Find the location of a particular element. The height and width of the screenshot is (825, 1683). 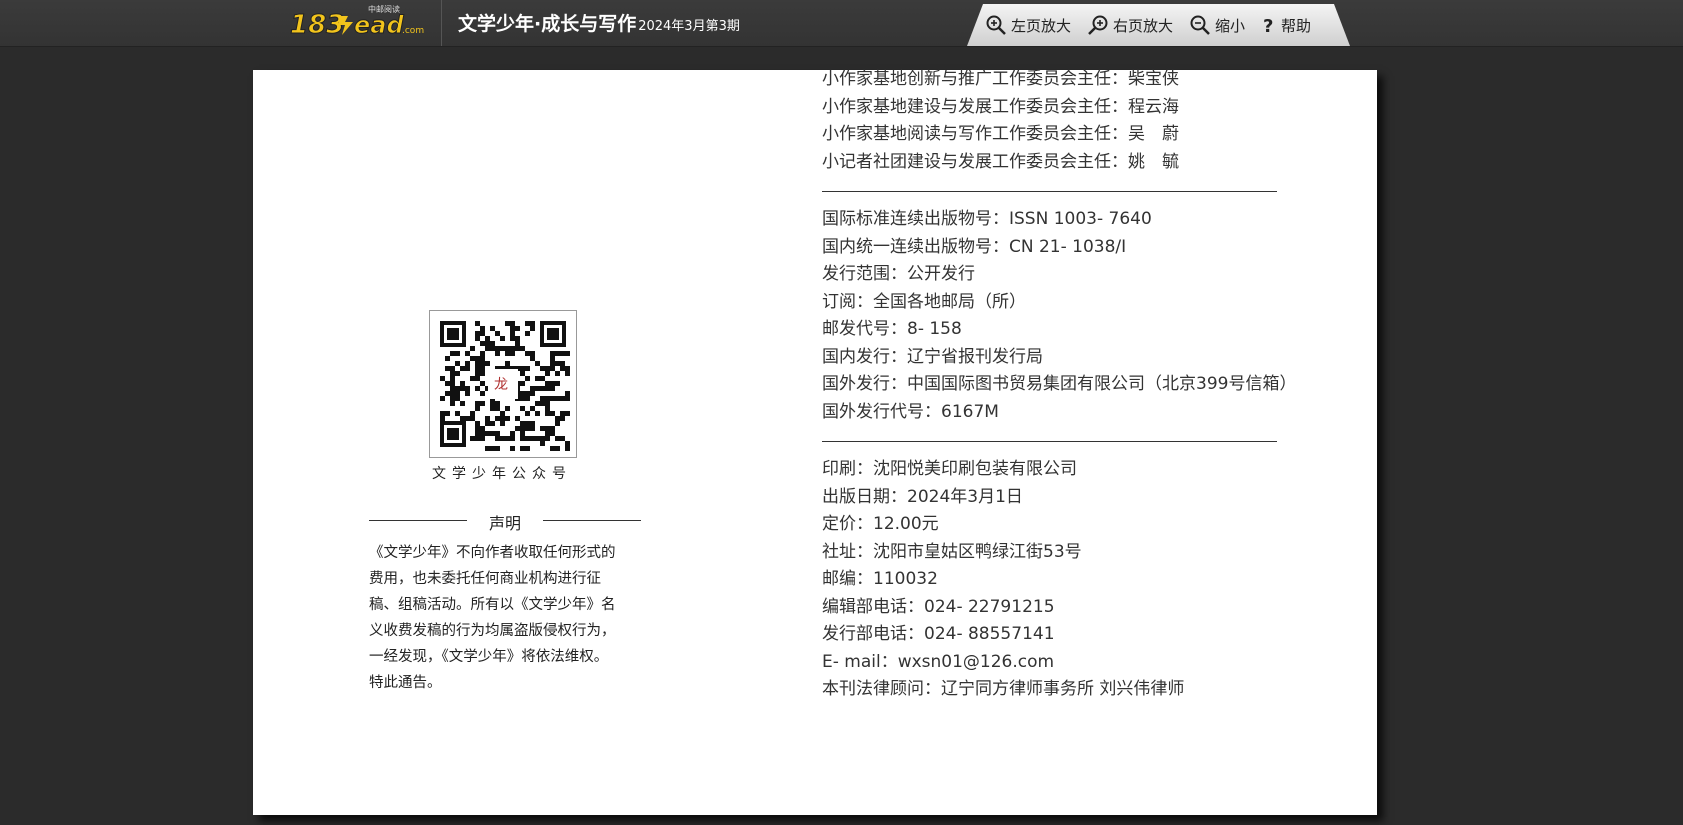

zoom-left-page-button: 左页放大 is located at coordinates (1028, 25).